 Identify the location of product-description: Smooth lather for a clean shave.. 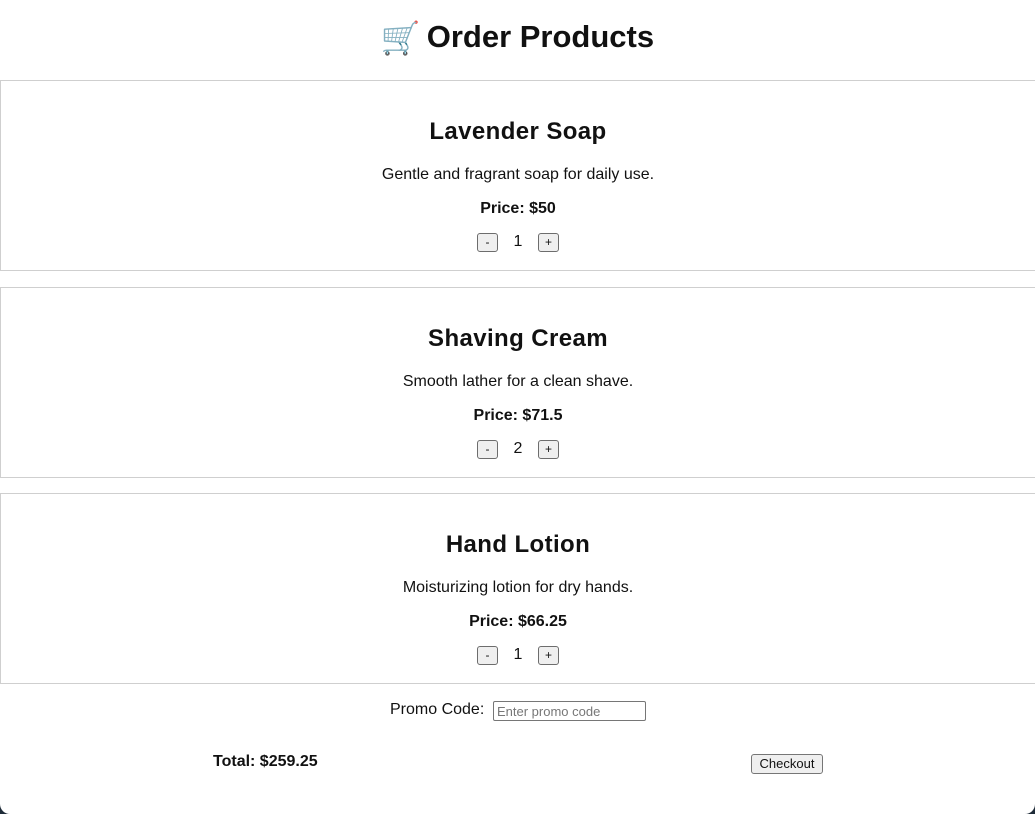
(518, 381).